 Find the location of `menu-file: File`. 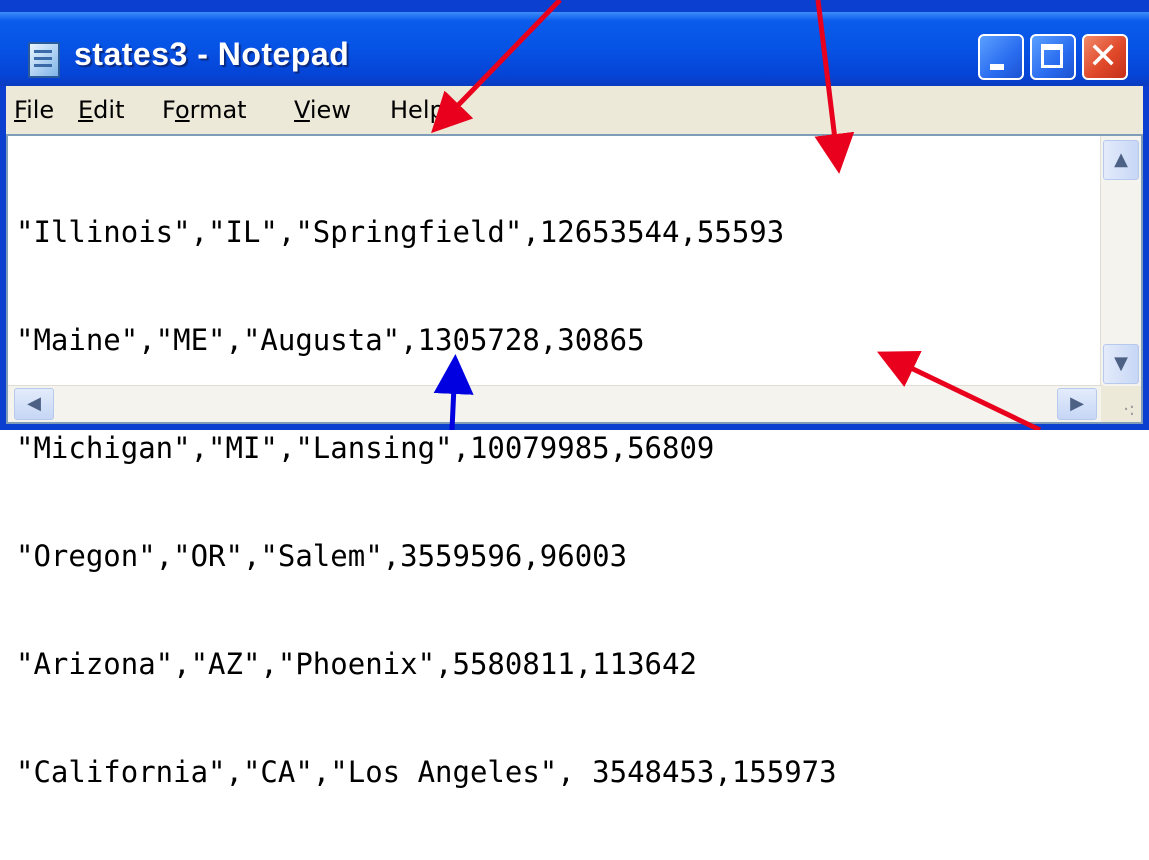

menu-file: File is located at coordinates (34, 110).